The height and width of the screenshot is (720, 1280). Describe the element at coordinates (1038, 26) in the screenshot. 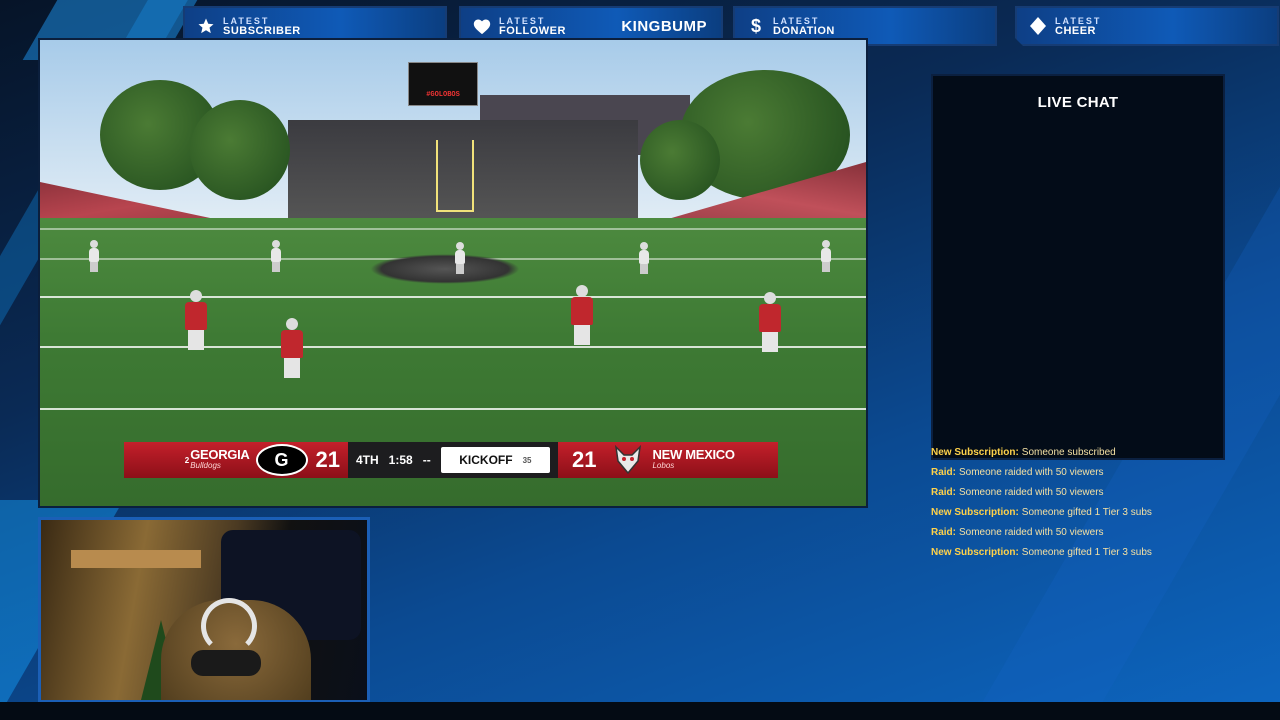

I see `diamond-icon` at that location.